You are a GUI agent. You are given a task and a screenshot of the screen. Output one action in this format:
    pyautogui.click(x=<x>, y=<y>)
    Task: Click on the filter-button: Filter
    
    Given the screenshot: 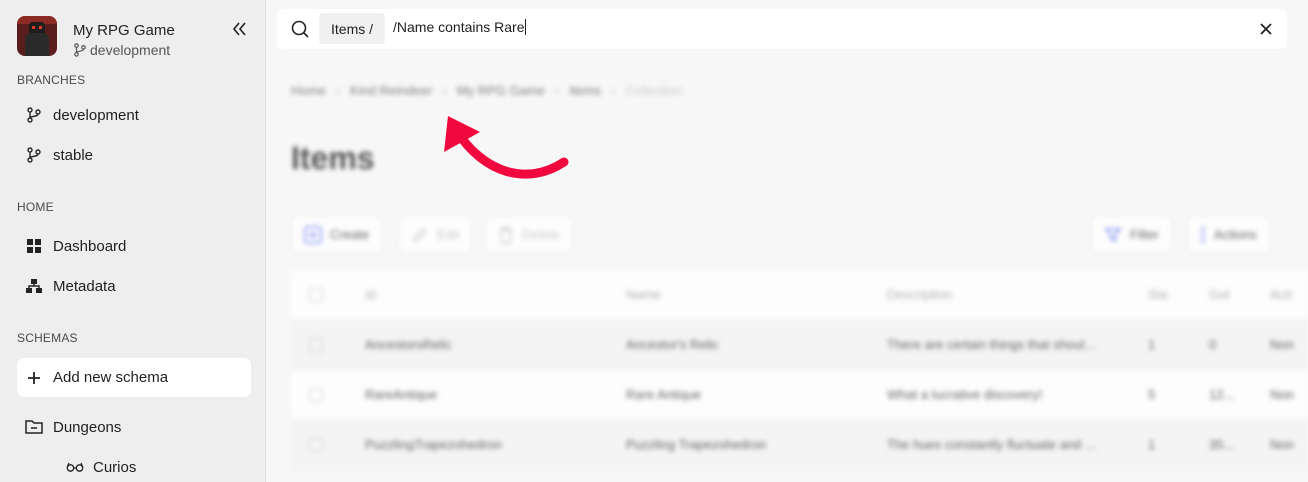 What is the action you would take?
    pyautogui.click(x=1131, y=234)
    